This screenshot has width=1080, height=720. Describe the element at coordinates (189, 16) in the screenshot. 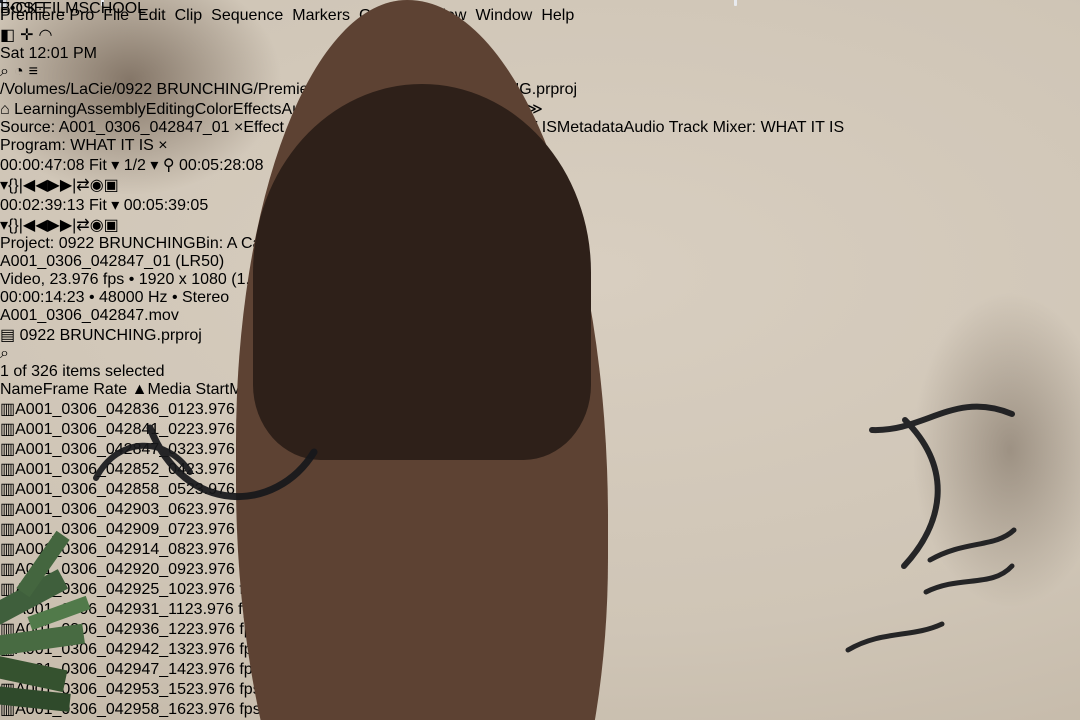

I see `menu-clip: Clip` at that location.